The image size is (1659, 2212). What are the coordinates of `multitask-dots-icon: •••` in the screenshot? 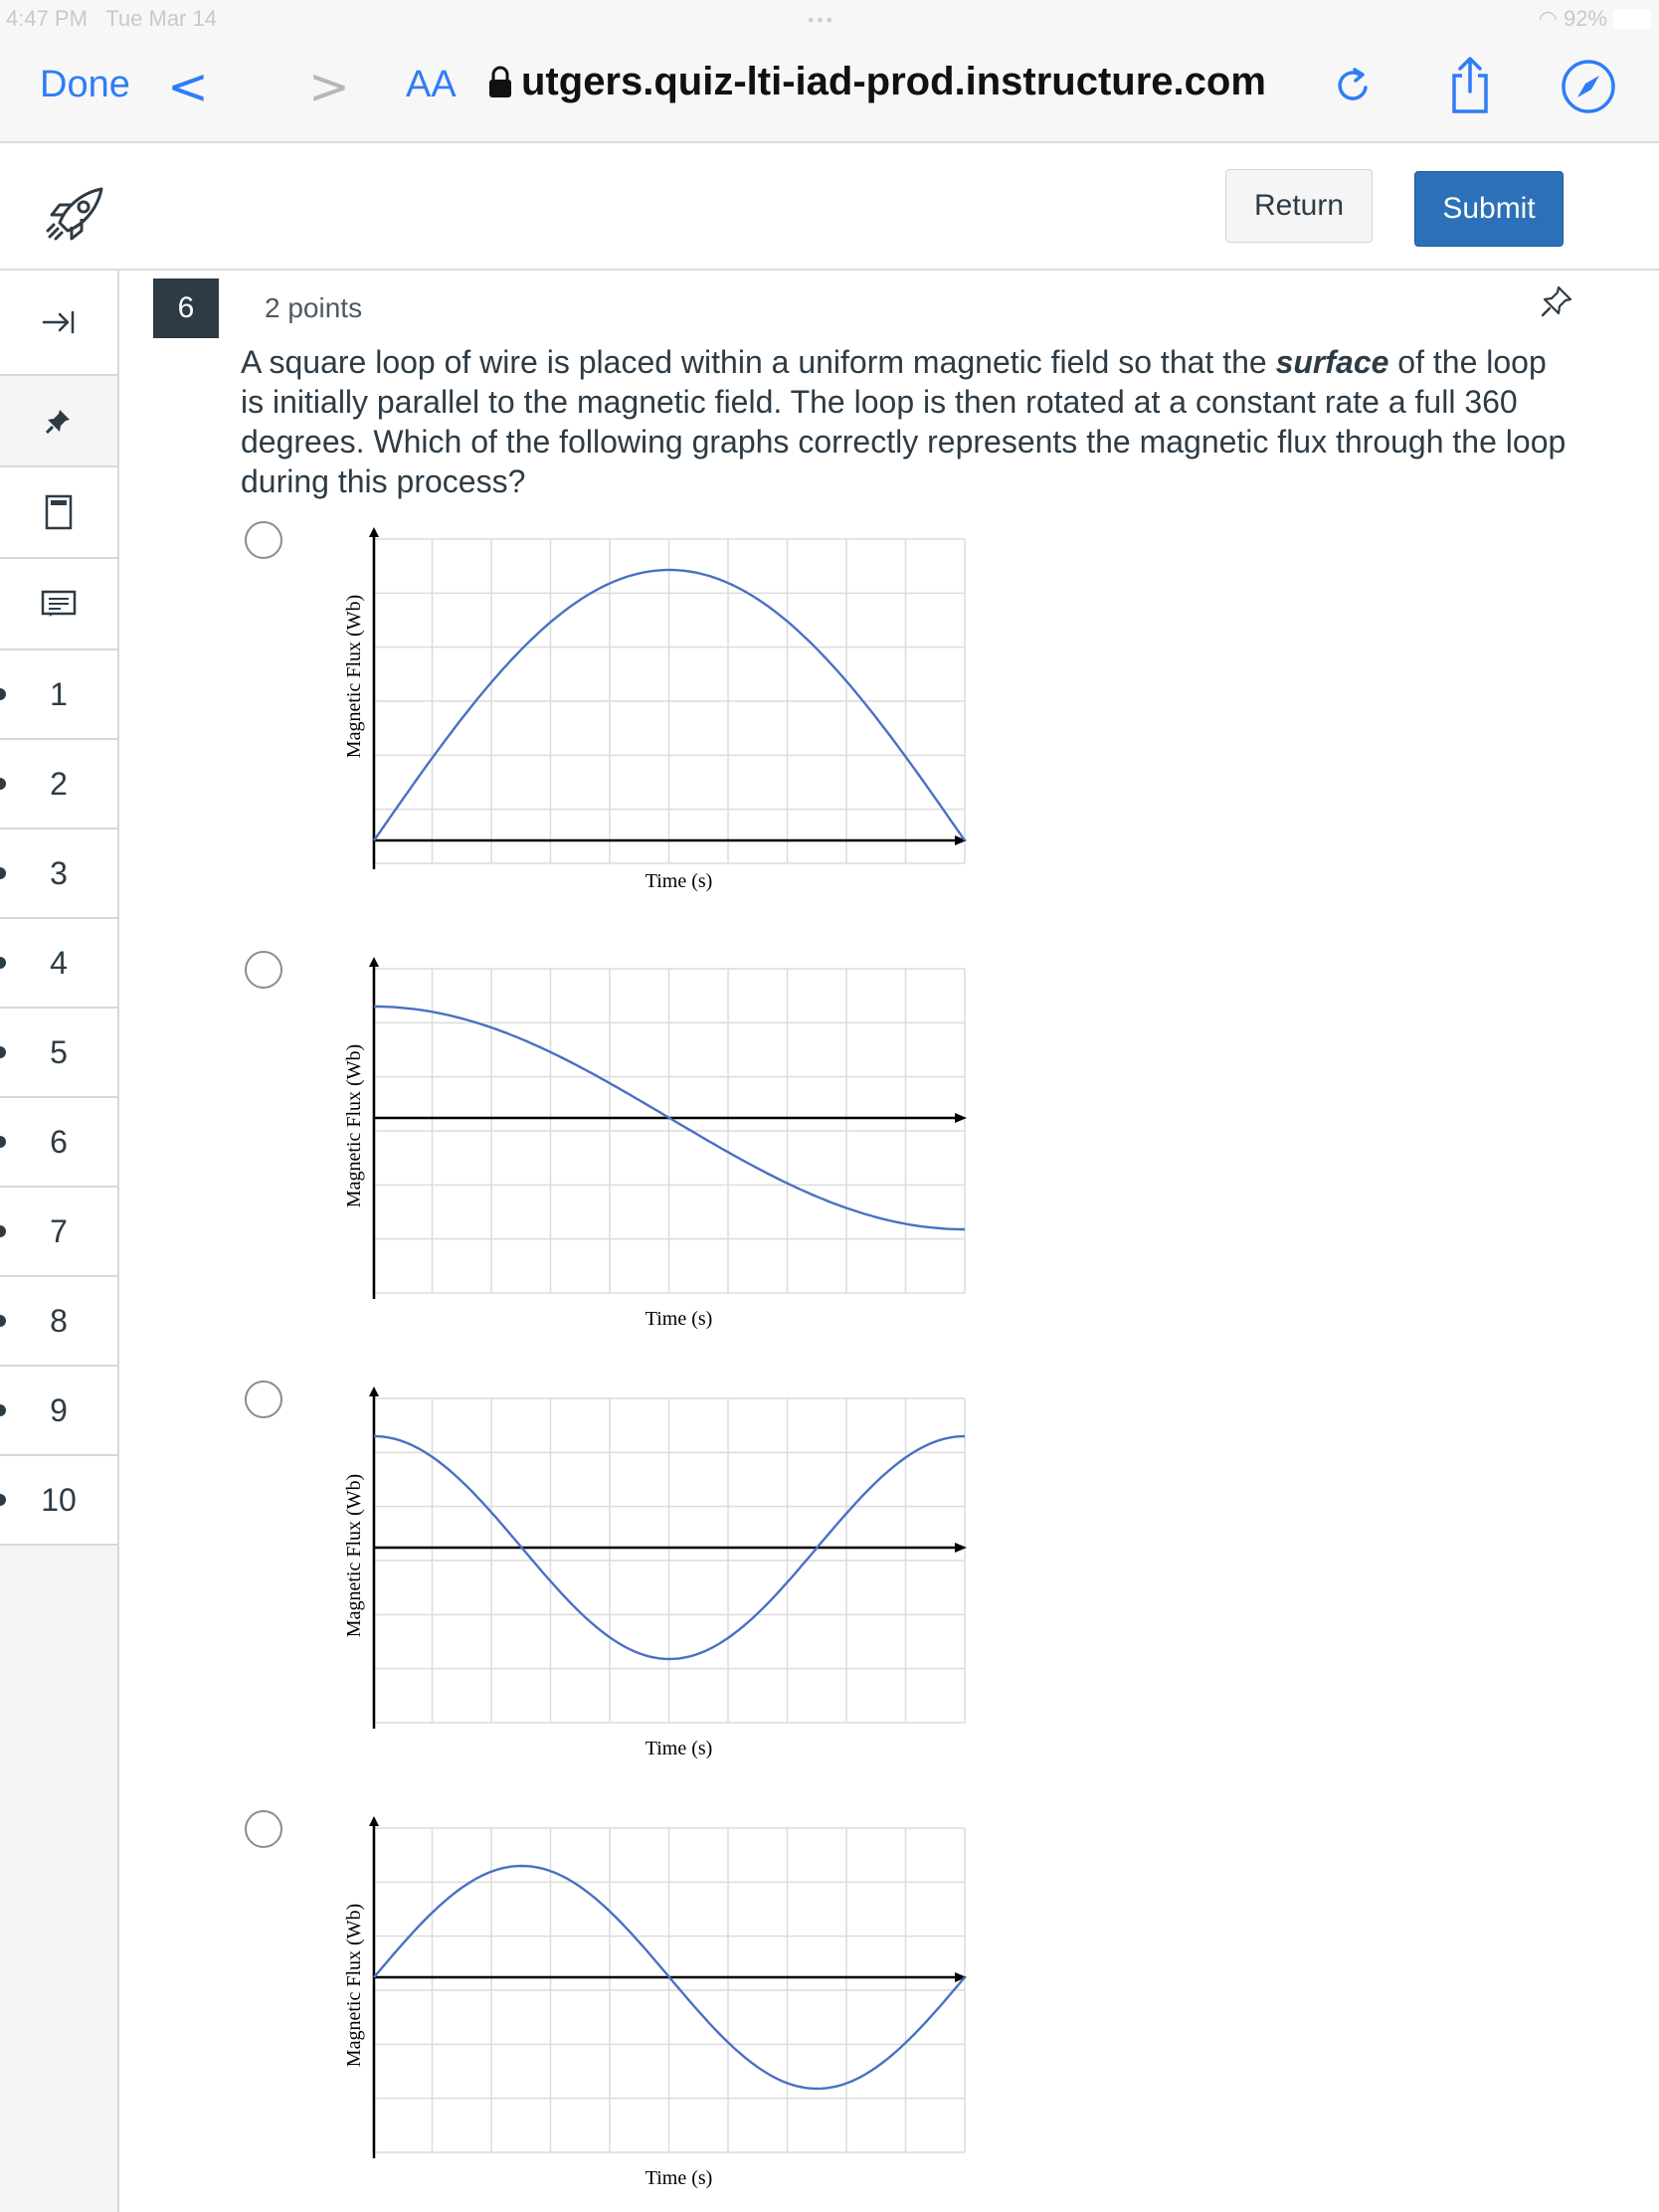 It's located at (821, 20).